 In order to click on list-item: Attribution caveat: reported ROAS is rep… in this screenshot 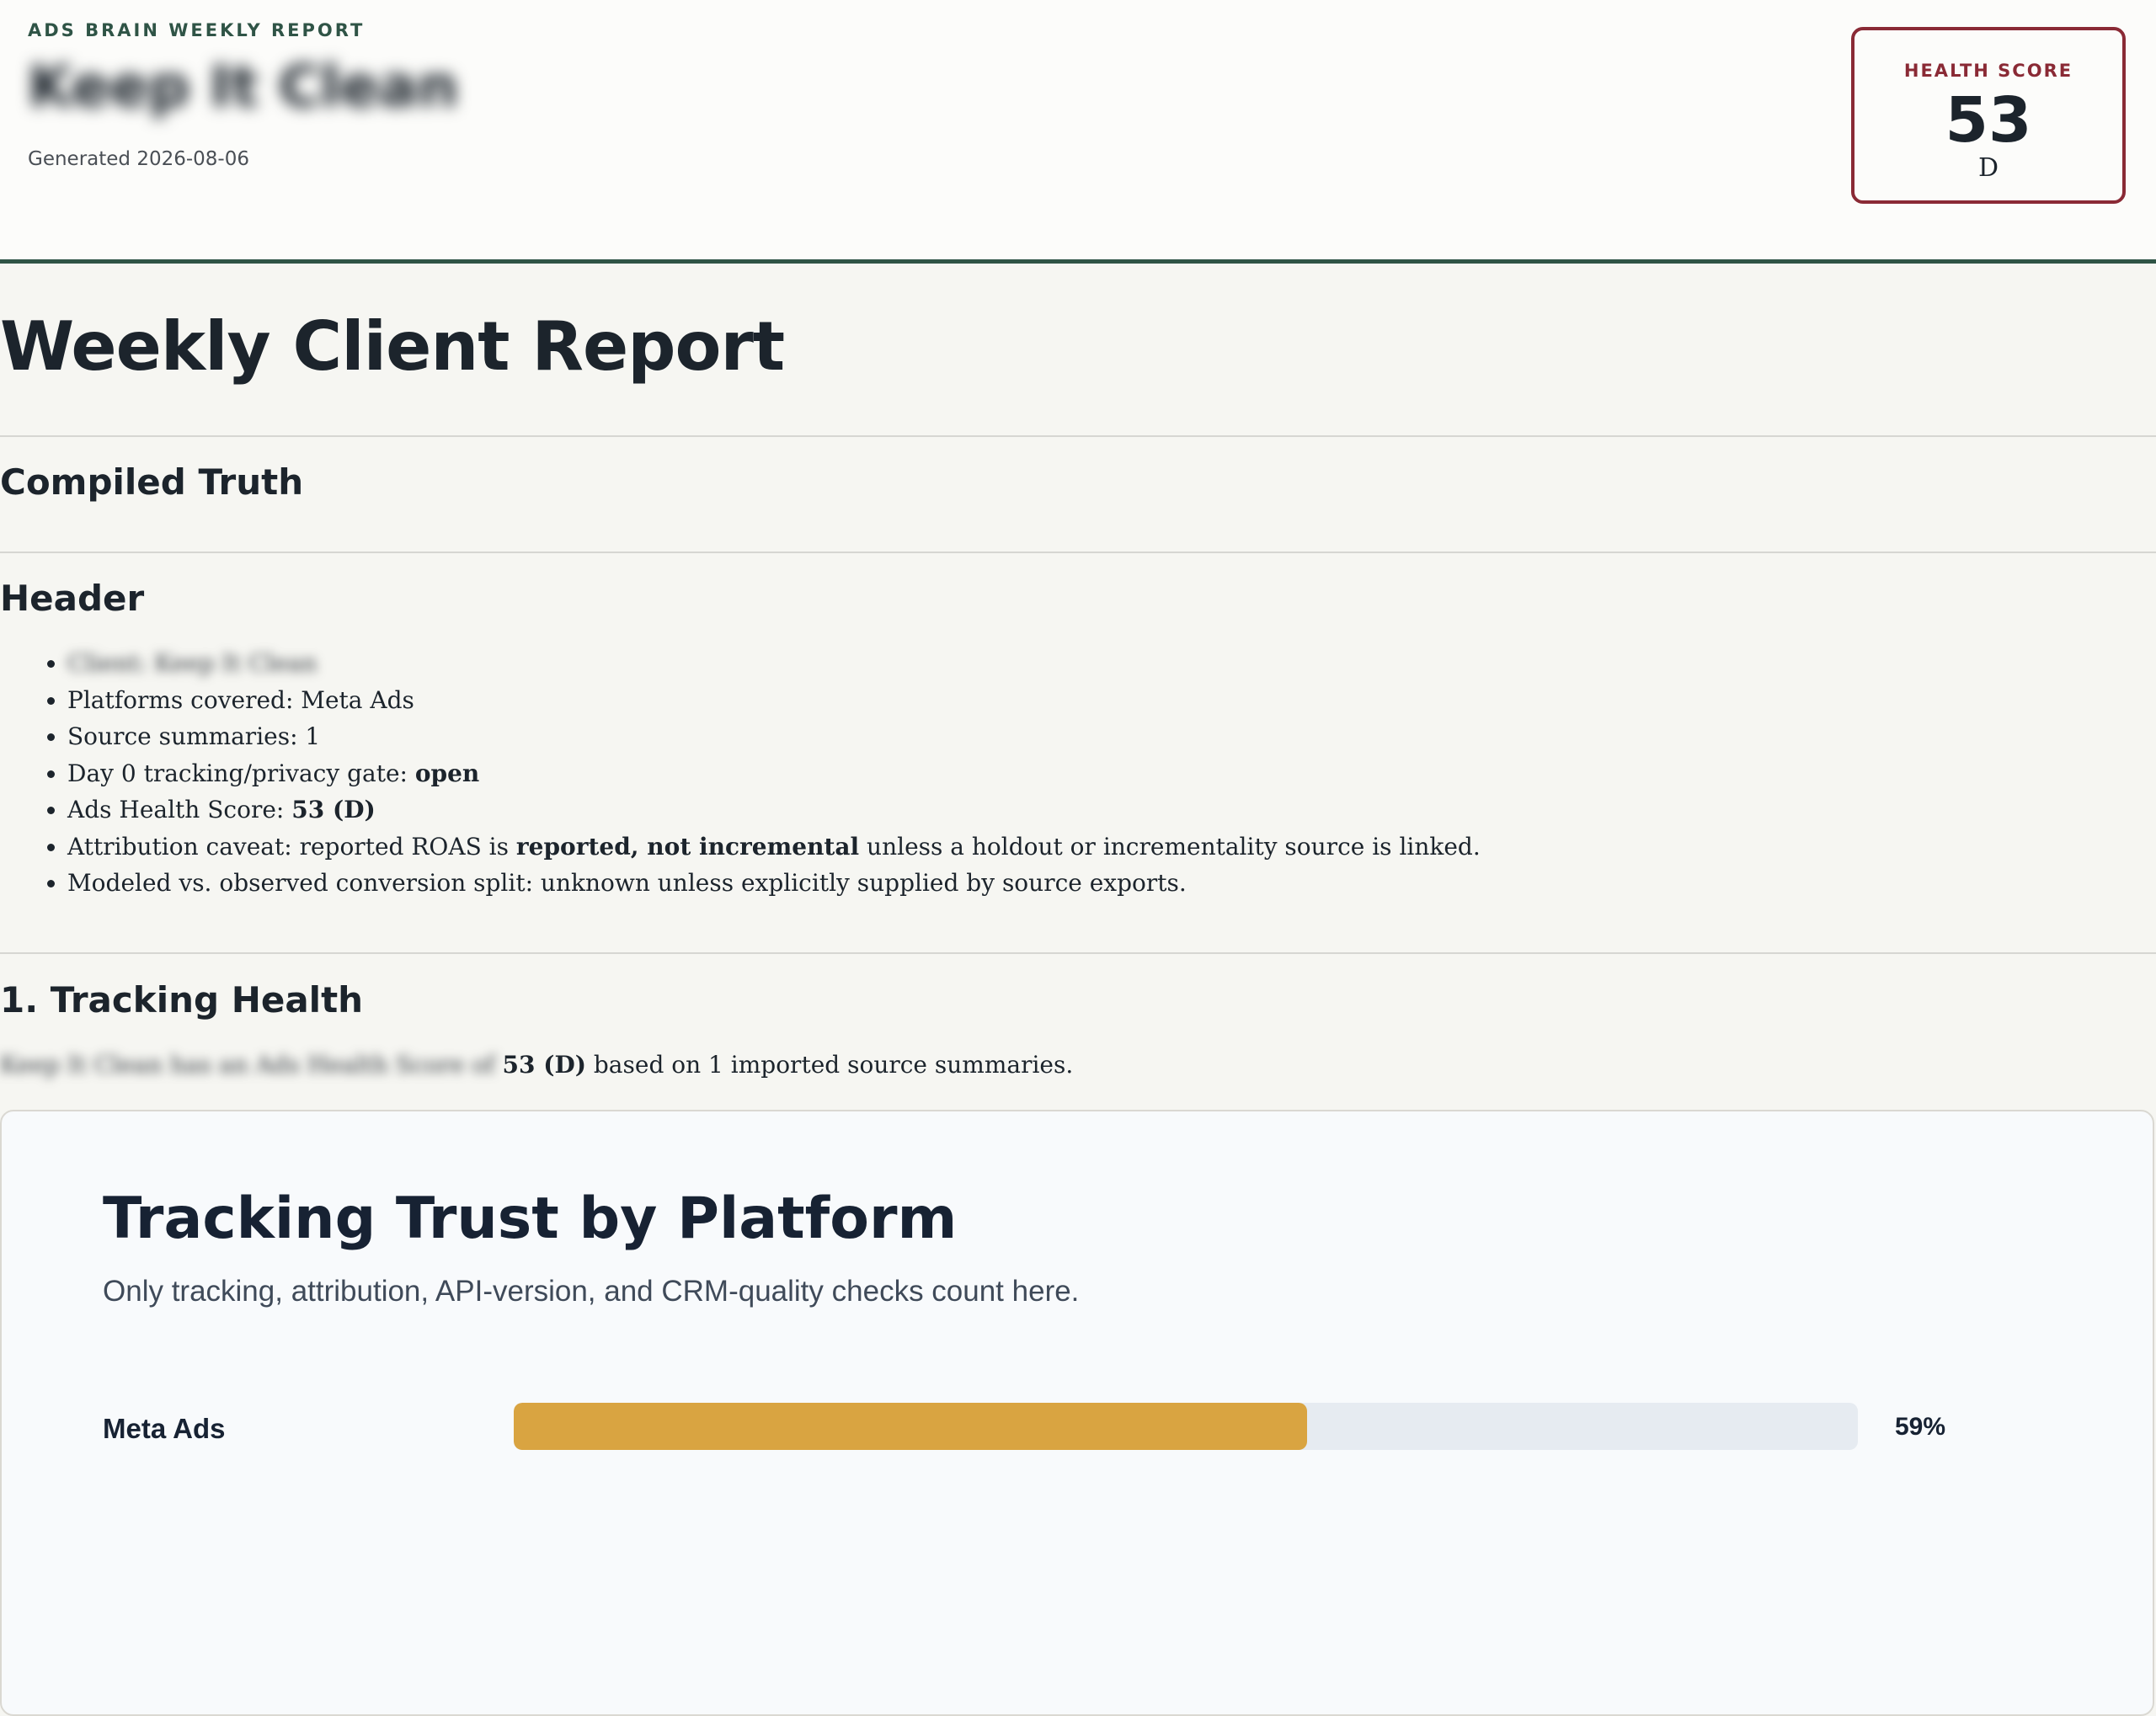, I will do `click(774, 847)`.